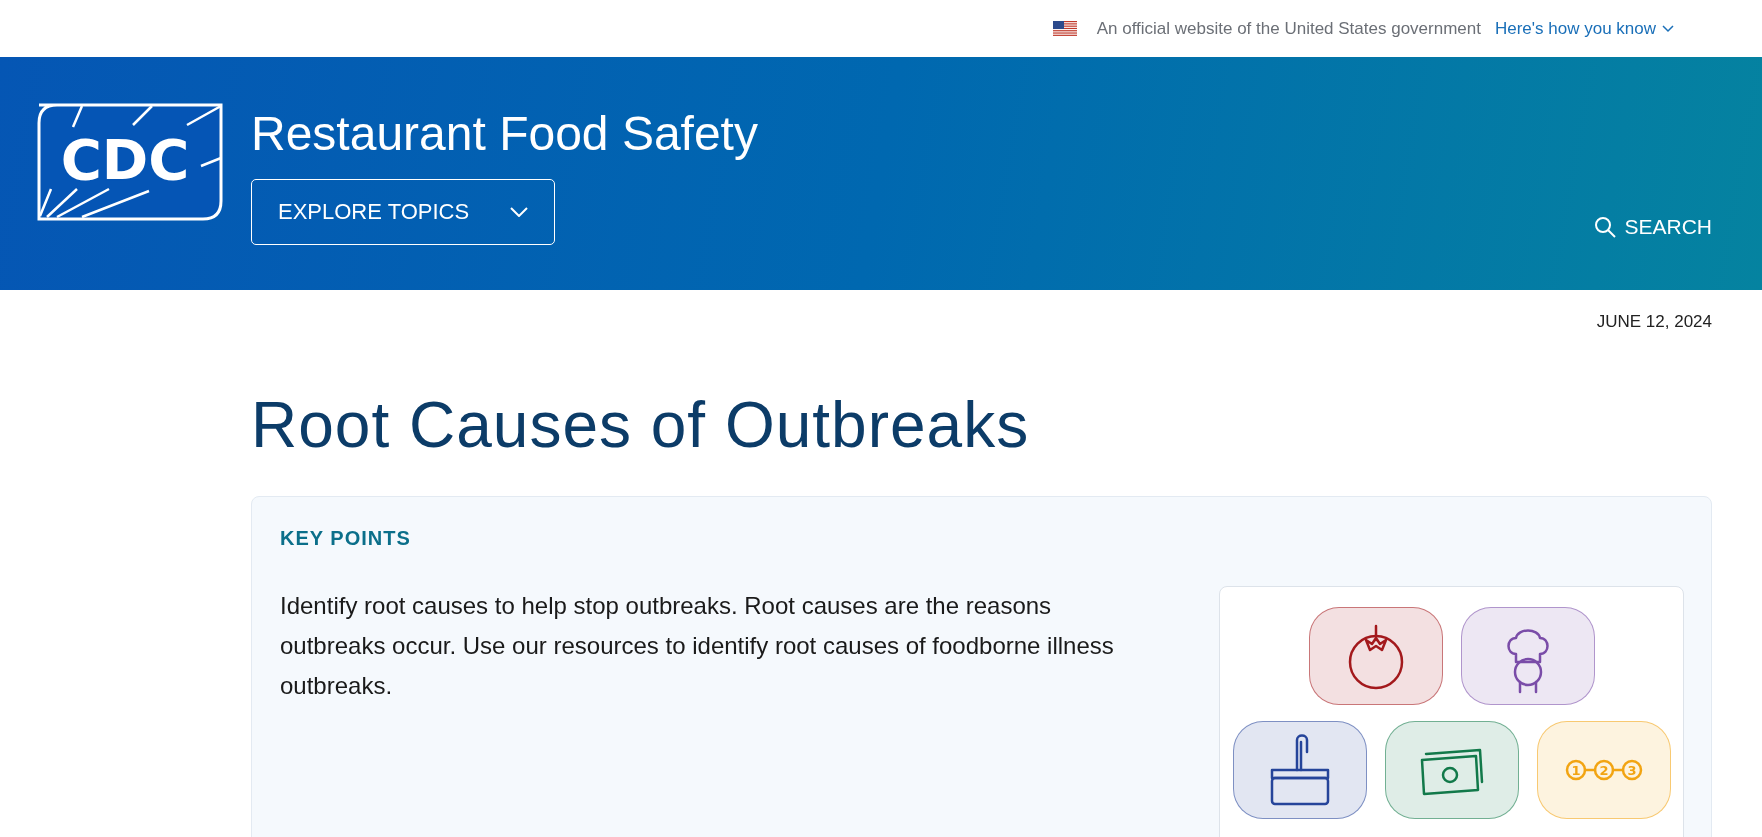 This screenshot has height=837, width=1762. I want to click on key-points-text: Identify root causes to help stop outbreaks. Root causes are the reasons outbreaks occur. Use our resources to identify root causes of foodborne illness outbreaks., so click(697, 646).